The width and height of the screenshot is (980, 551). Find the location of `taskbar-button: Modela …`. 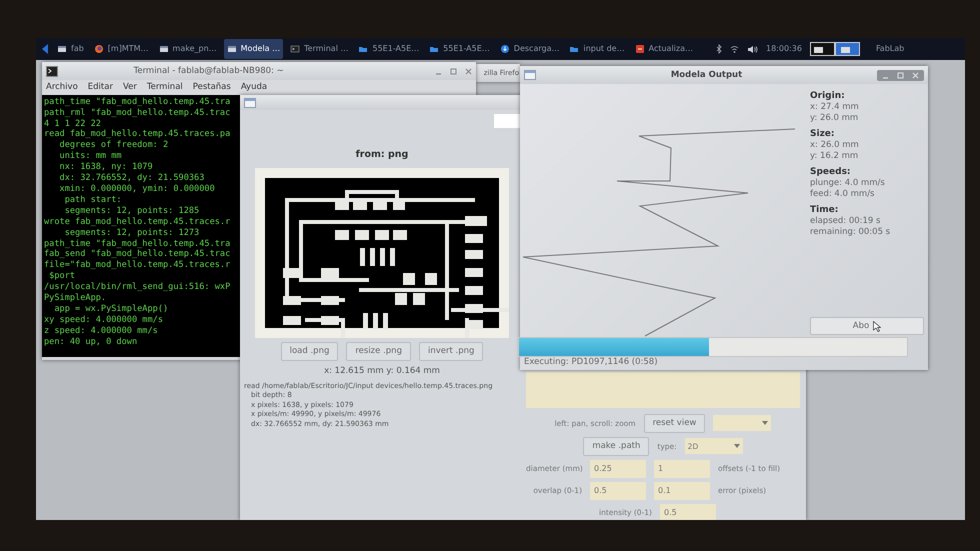

taskbar-button: Modela … is located at coordinates (254, 49).